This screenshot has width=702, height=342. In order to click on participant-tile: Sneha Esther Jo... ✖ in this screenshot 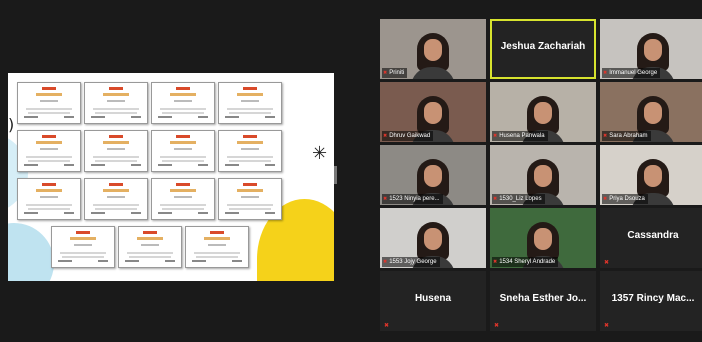, I will do `click(543, 301)`.